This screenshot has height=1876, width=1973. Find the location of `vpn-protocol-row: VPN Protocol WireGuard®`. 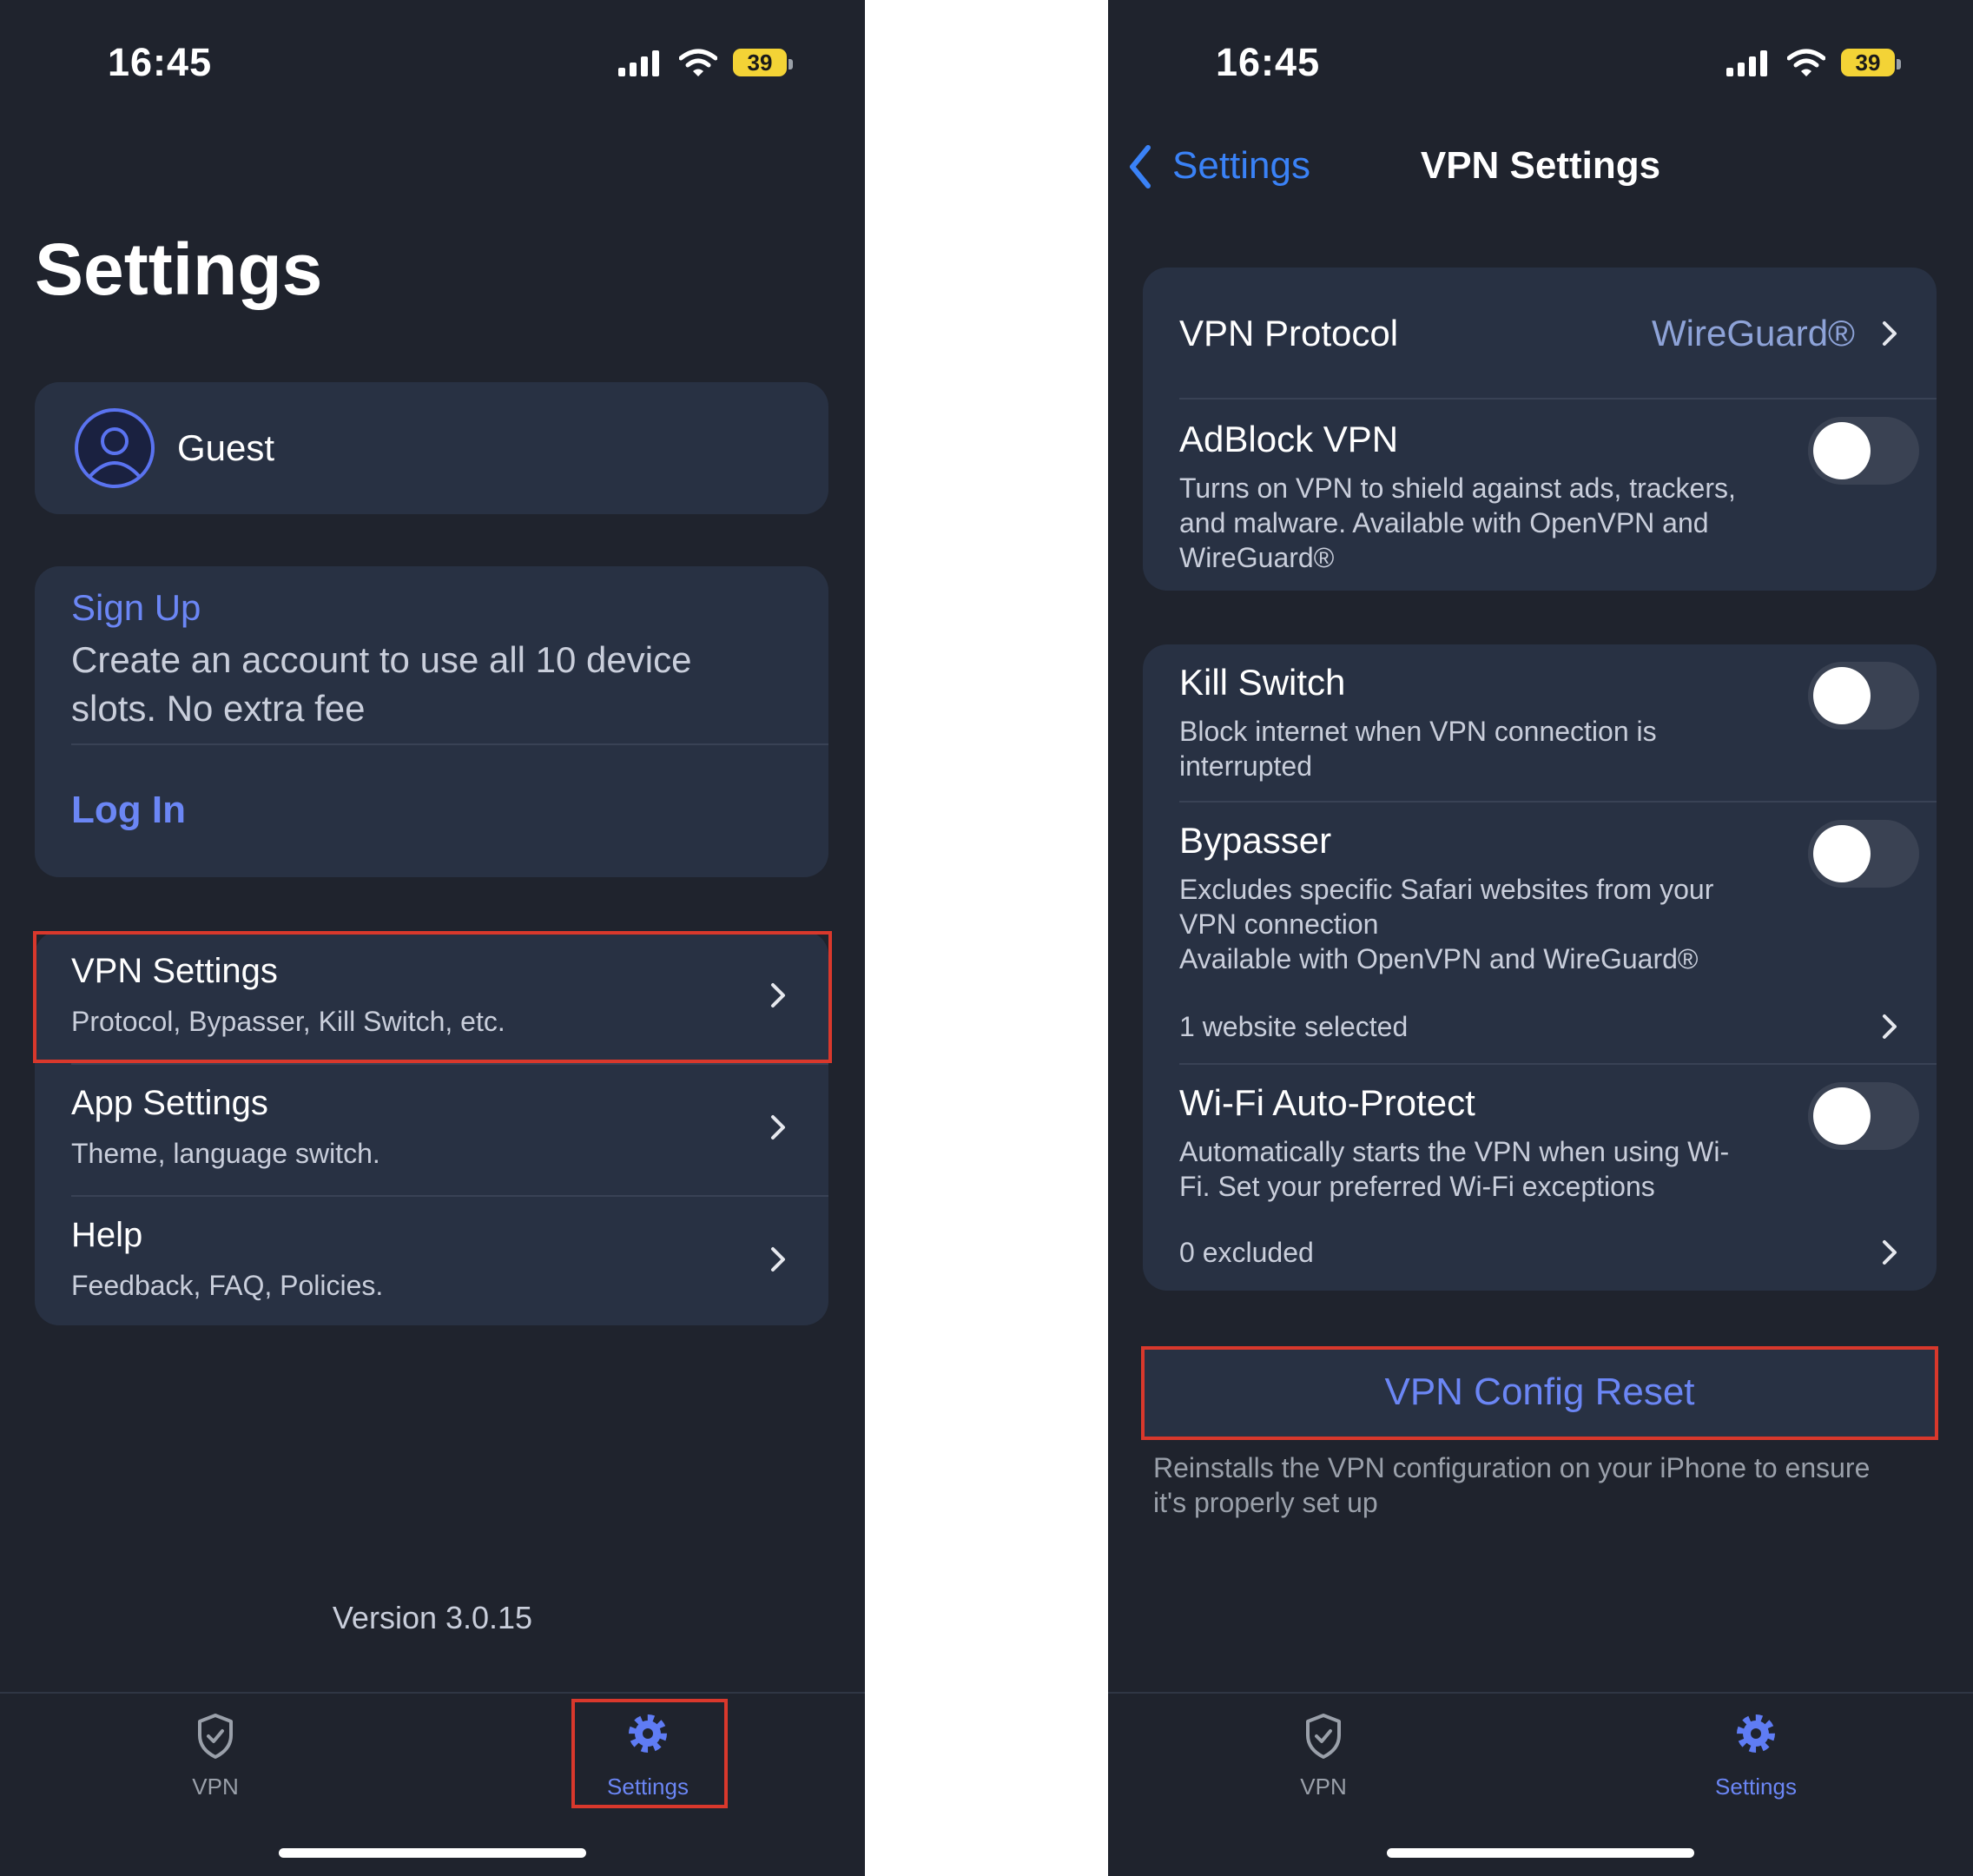

vpn-protocol-row: VPN Protocol WireGuard® is located at coordinates (1540, 333).